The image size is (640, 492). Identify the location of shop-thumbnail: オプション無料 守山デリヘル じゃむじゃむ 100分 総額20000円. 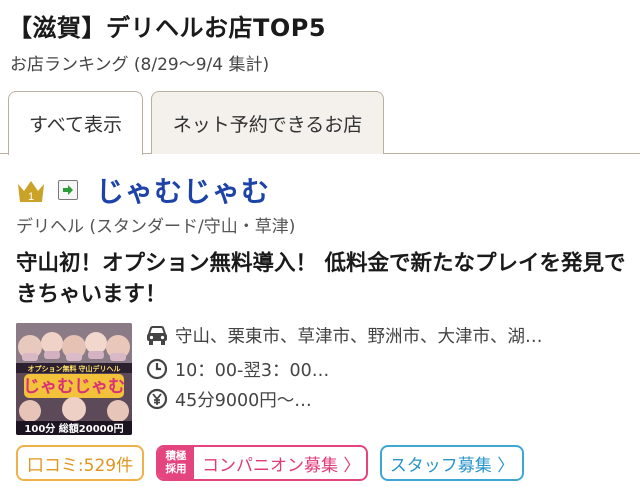
(74, 379).